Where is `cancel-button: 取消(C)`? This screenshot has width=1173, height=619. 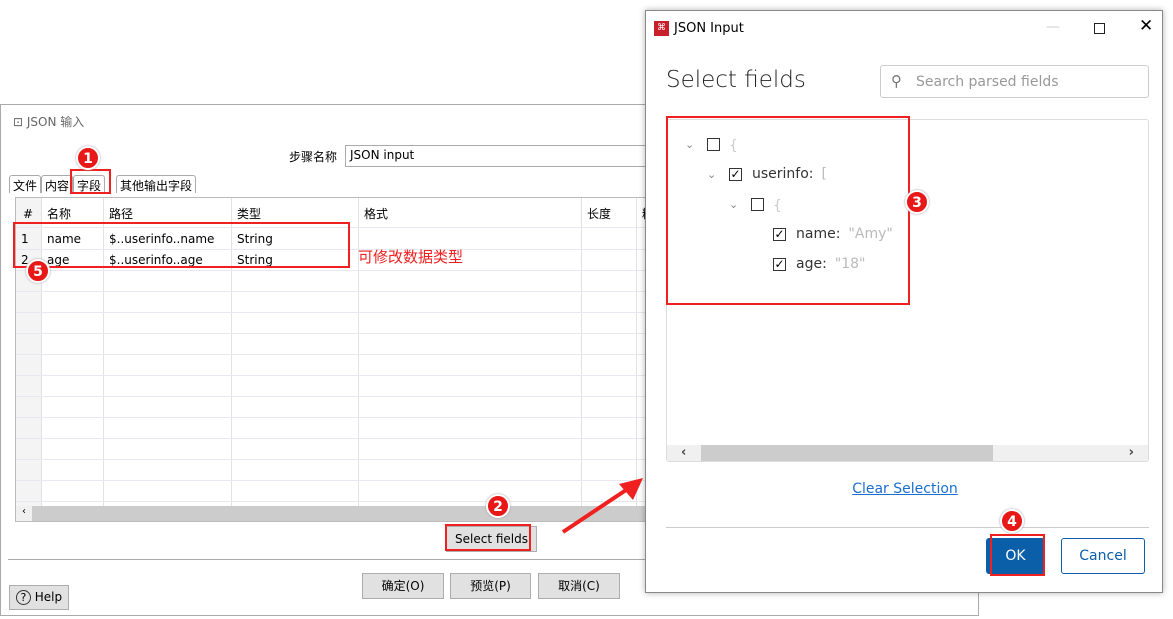 cancel-button: 取消(C) is located at coordinates (579, 586).